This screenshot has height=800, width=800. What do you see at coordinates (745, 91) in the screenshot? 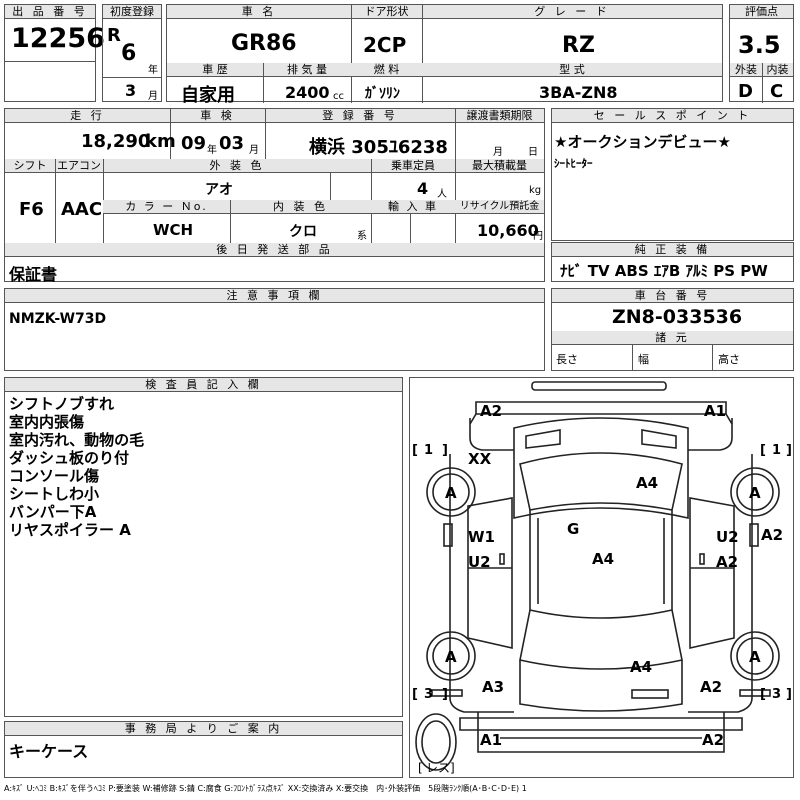
I see `exterior-score: D` at bounding box center [745, 91].